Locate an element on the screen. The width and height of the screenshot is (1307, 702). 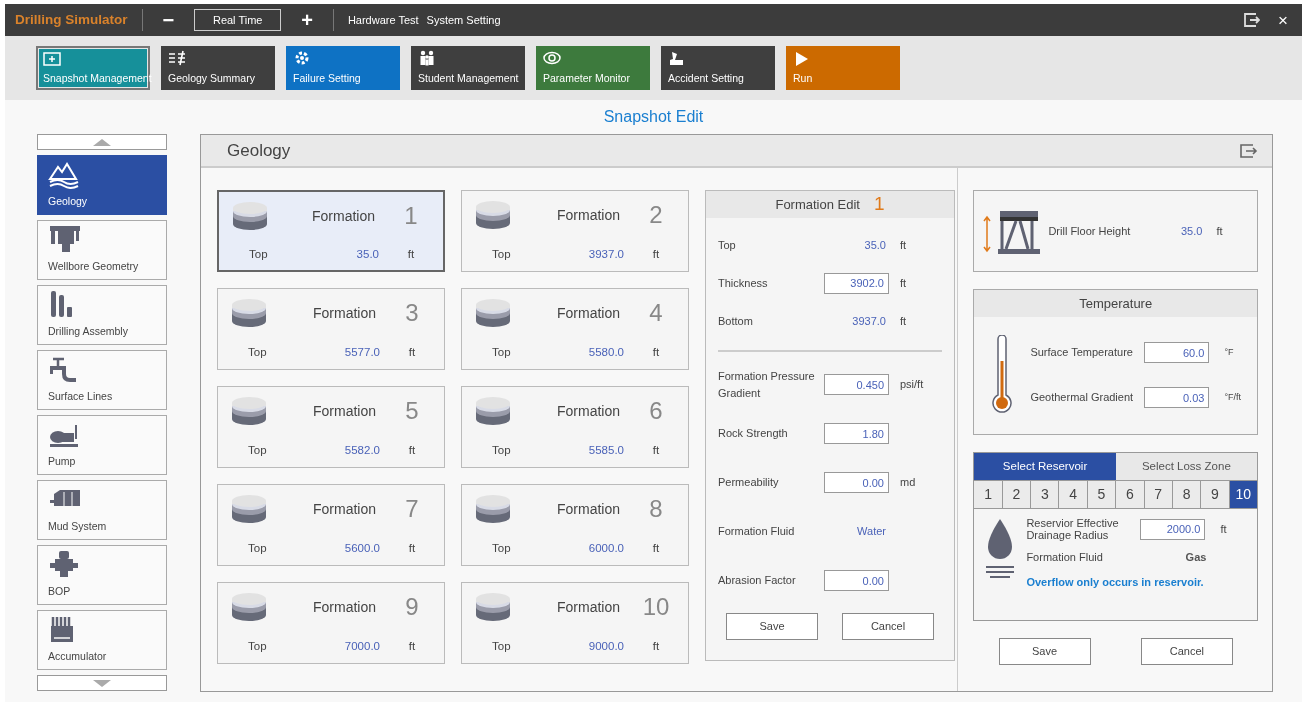
close-button: × is located at coordinates (1283, 20).